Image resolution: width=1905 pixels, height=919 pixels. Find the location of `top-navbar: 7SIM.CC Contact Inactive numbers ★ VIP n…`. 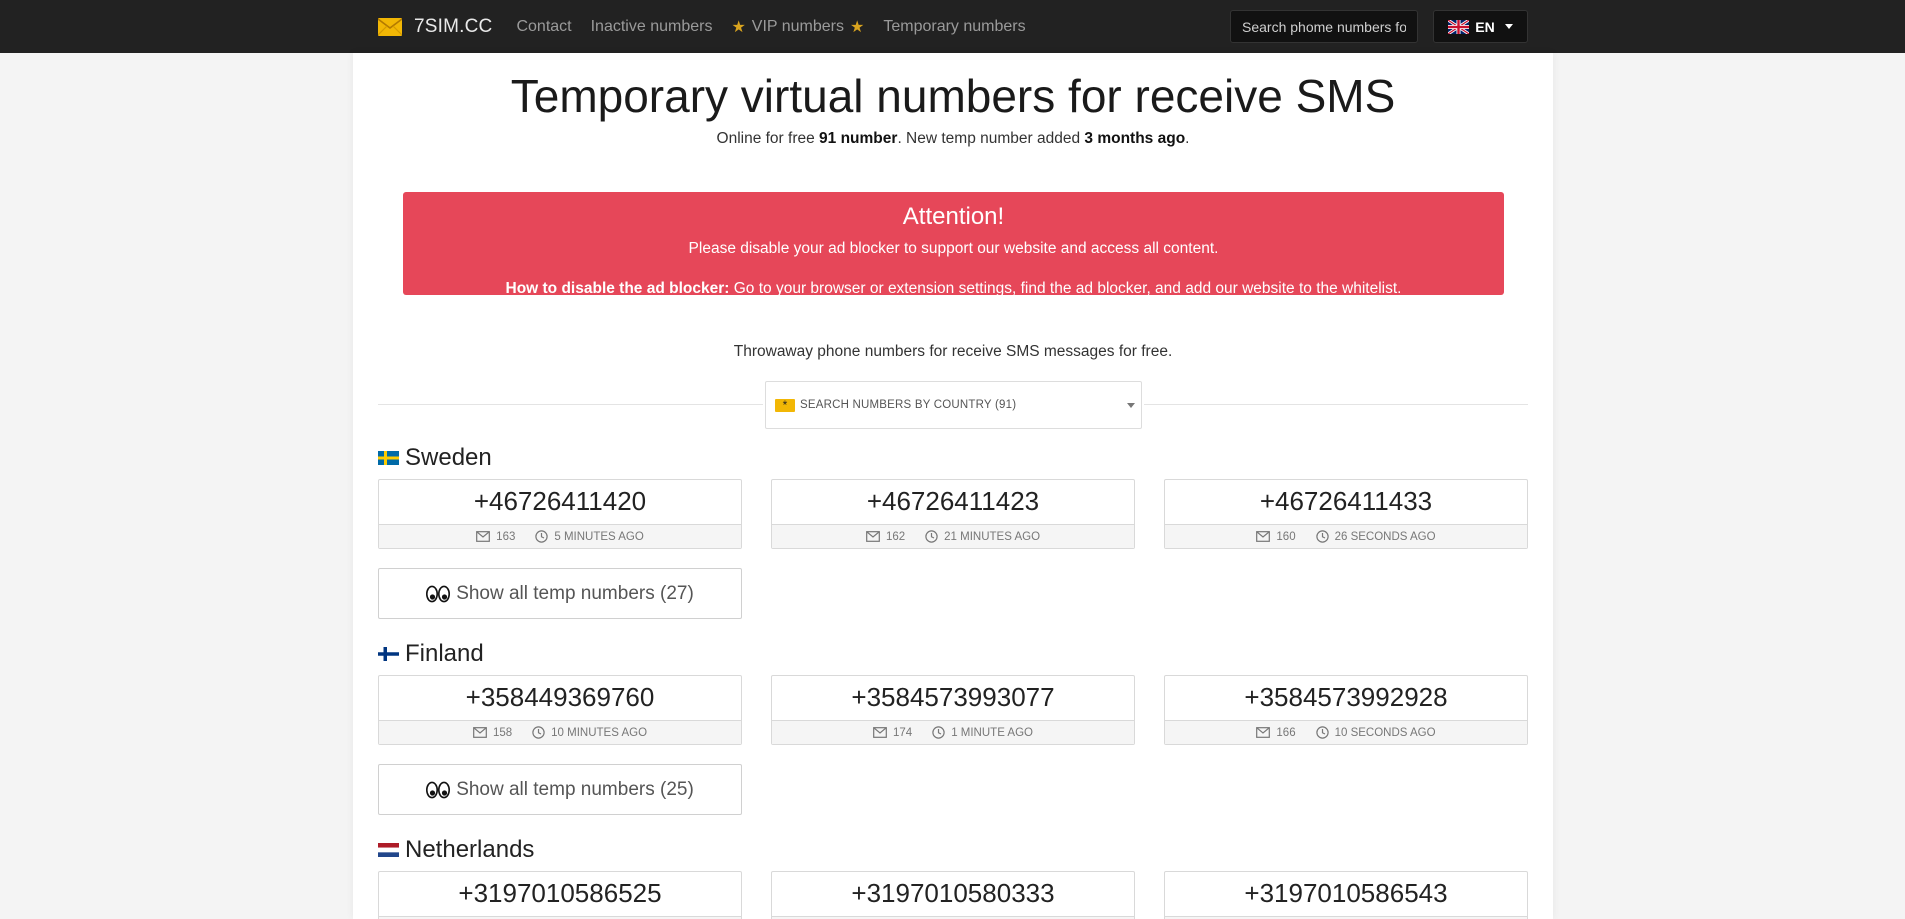

top-navbar: 7SIM.CC Contact Inactive numbers ★ VIP n… is located at coordinates (952, 26).